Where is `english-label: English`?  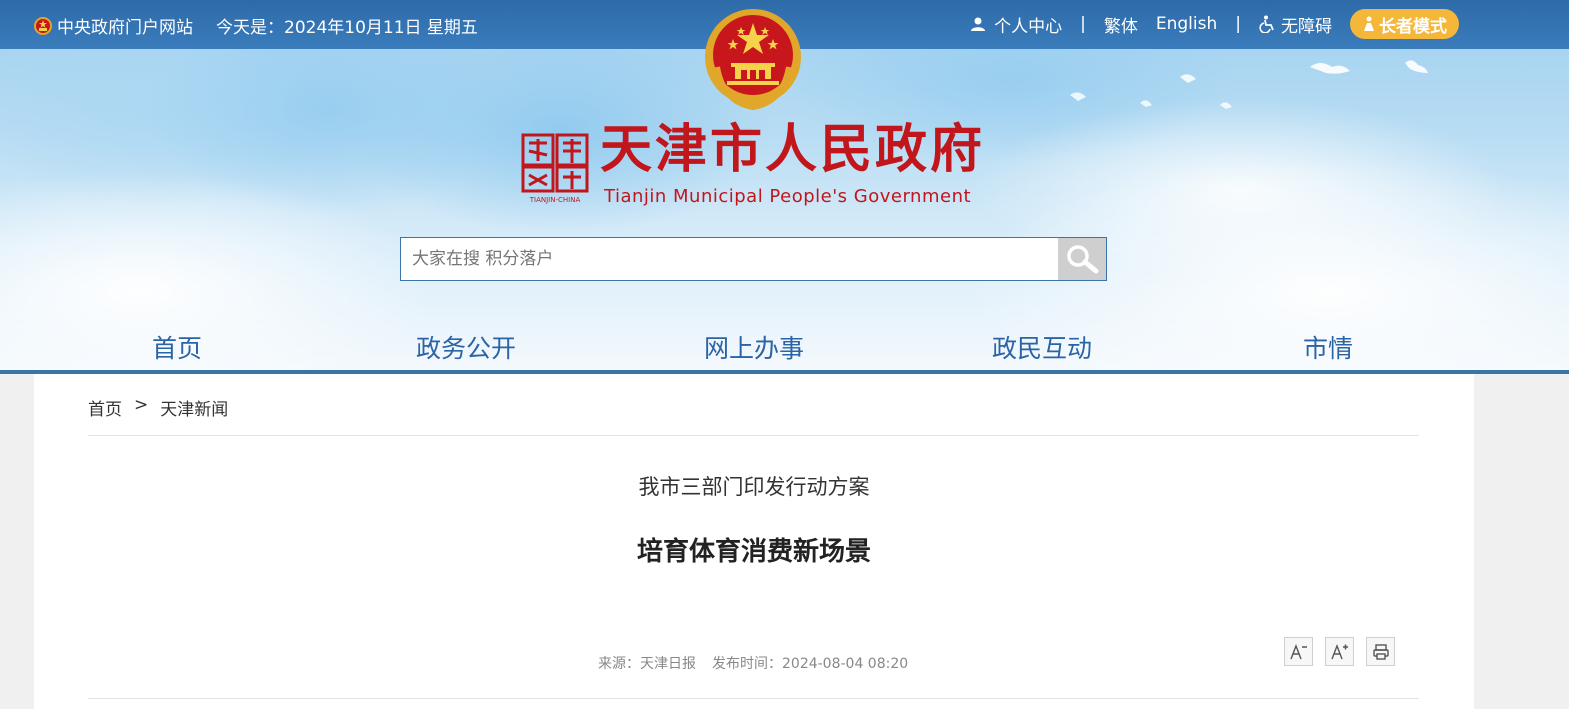 english-label: English is located at coordinates (1186, 24).